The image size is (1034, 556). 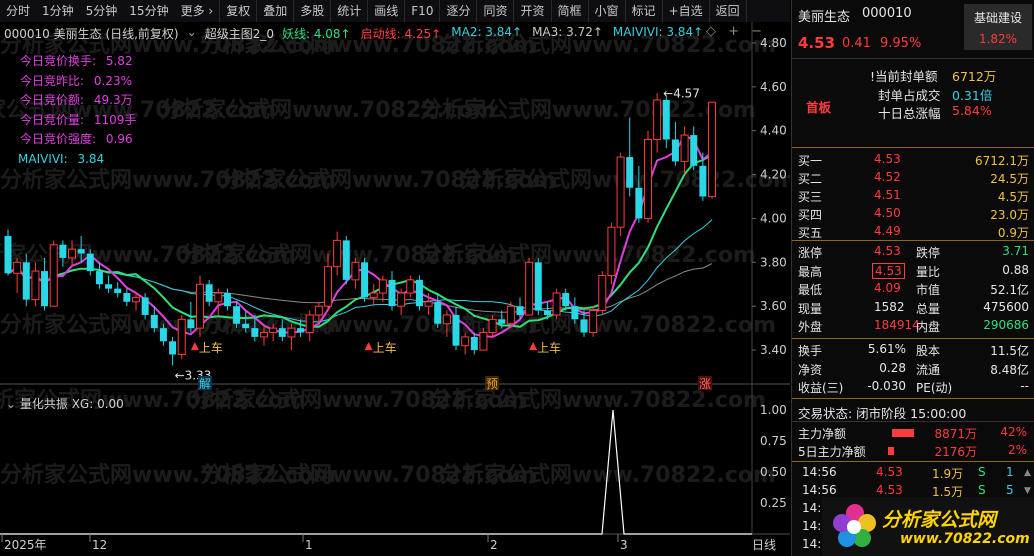 I want to click on tick-time: 14:56, so click(x=819, y=472).